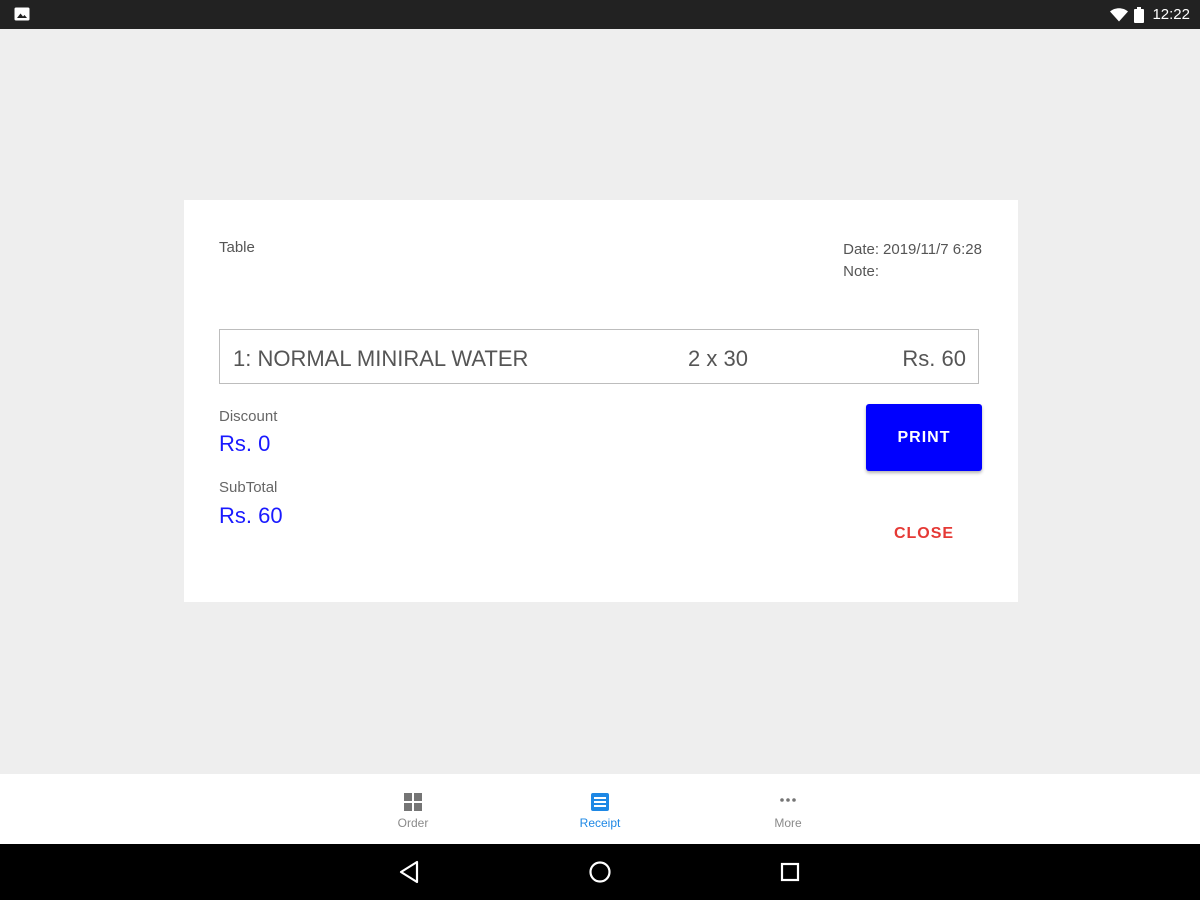 The width and height of the screenshot is (1200, 900). What do you see at coordinates (912, 261) in the screenshot?
I see `receipt-meta: Date: 2019/11/7 6:28 Note:` at bounding box center [912, 261].